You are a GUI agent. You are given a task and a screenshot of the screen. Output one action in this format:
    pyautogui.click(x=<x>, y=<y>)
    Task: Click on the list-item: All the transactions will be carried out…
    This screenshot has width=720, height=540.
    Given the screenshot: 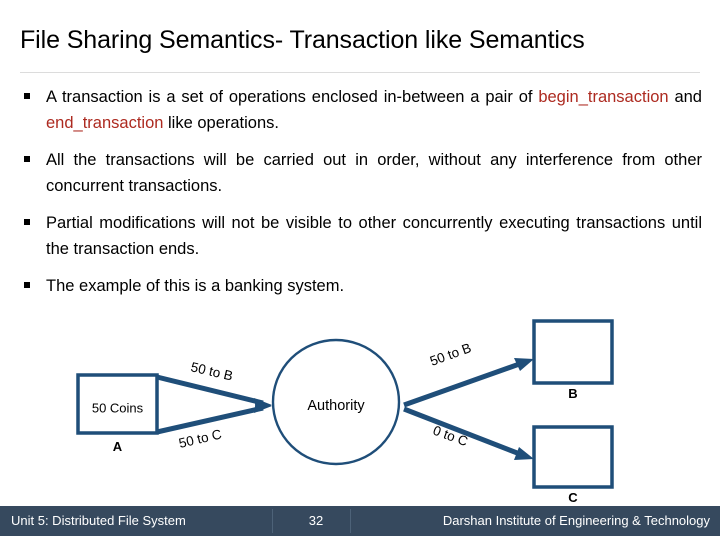 What is the action you would take?
    pyautogui.click(x=361, y=173)
    